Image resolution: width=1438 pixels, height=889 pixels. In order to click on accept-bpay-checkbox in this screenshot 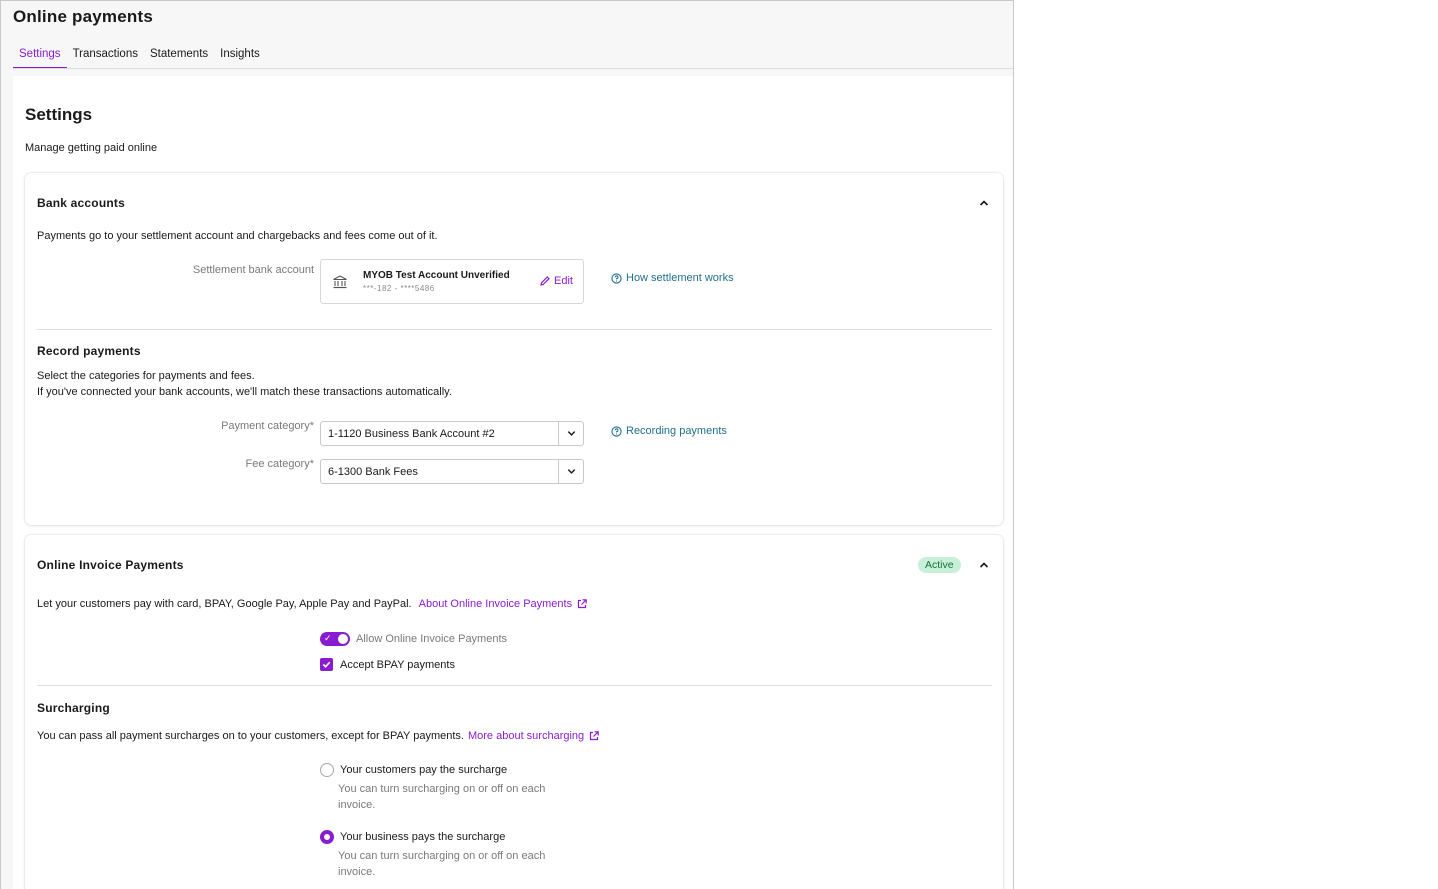, I will do `click(326, 664)`.